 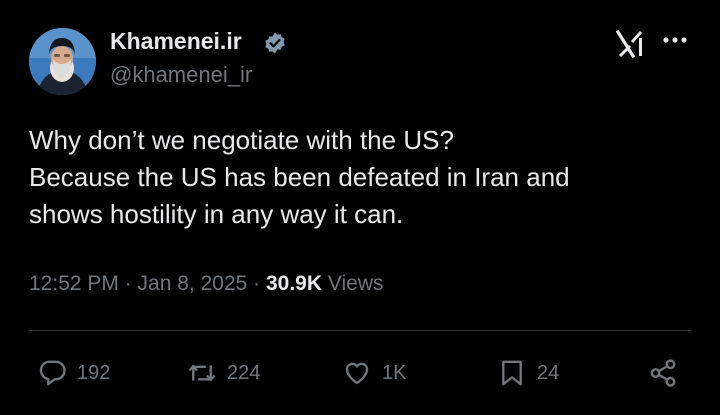 What do you see at coordinates (548, 372) in the screenshot?
I see `bookmark-count: 24` at bounding box center [548, 372].